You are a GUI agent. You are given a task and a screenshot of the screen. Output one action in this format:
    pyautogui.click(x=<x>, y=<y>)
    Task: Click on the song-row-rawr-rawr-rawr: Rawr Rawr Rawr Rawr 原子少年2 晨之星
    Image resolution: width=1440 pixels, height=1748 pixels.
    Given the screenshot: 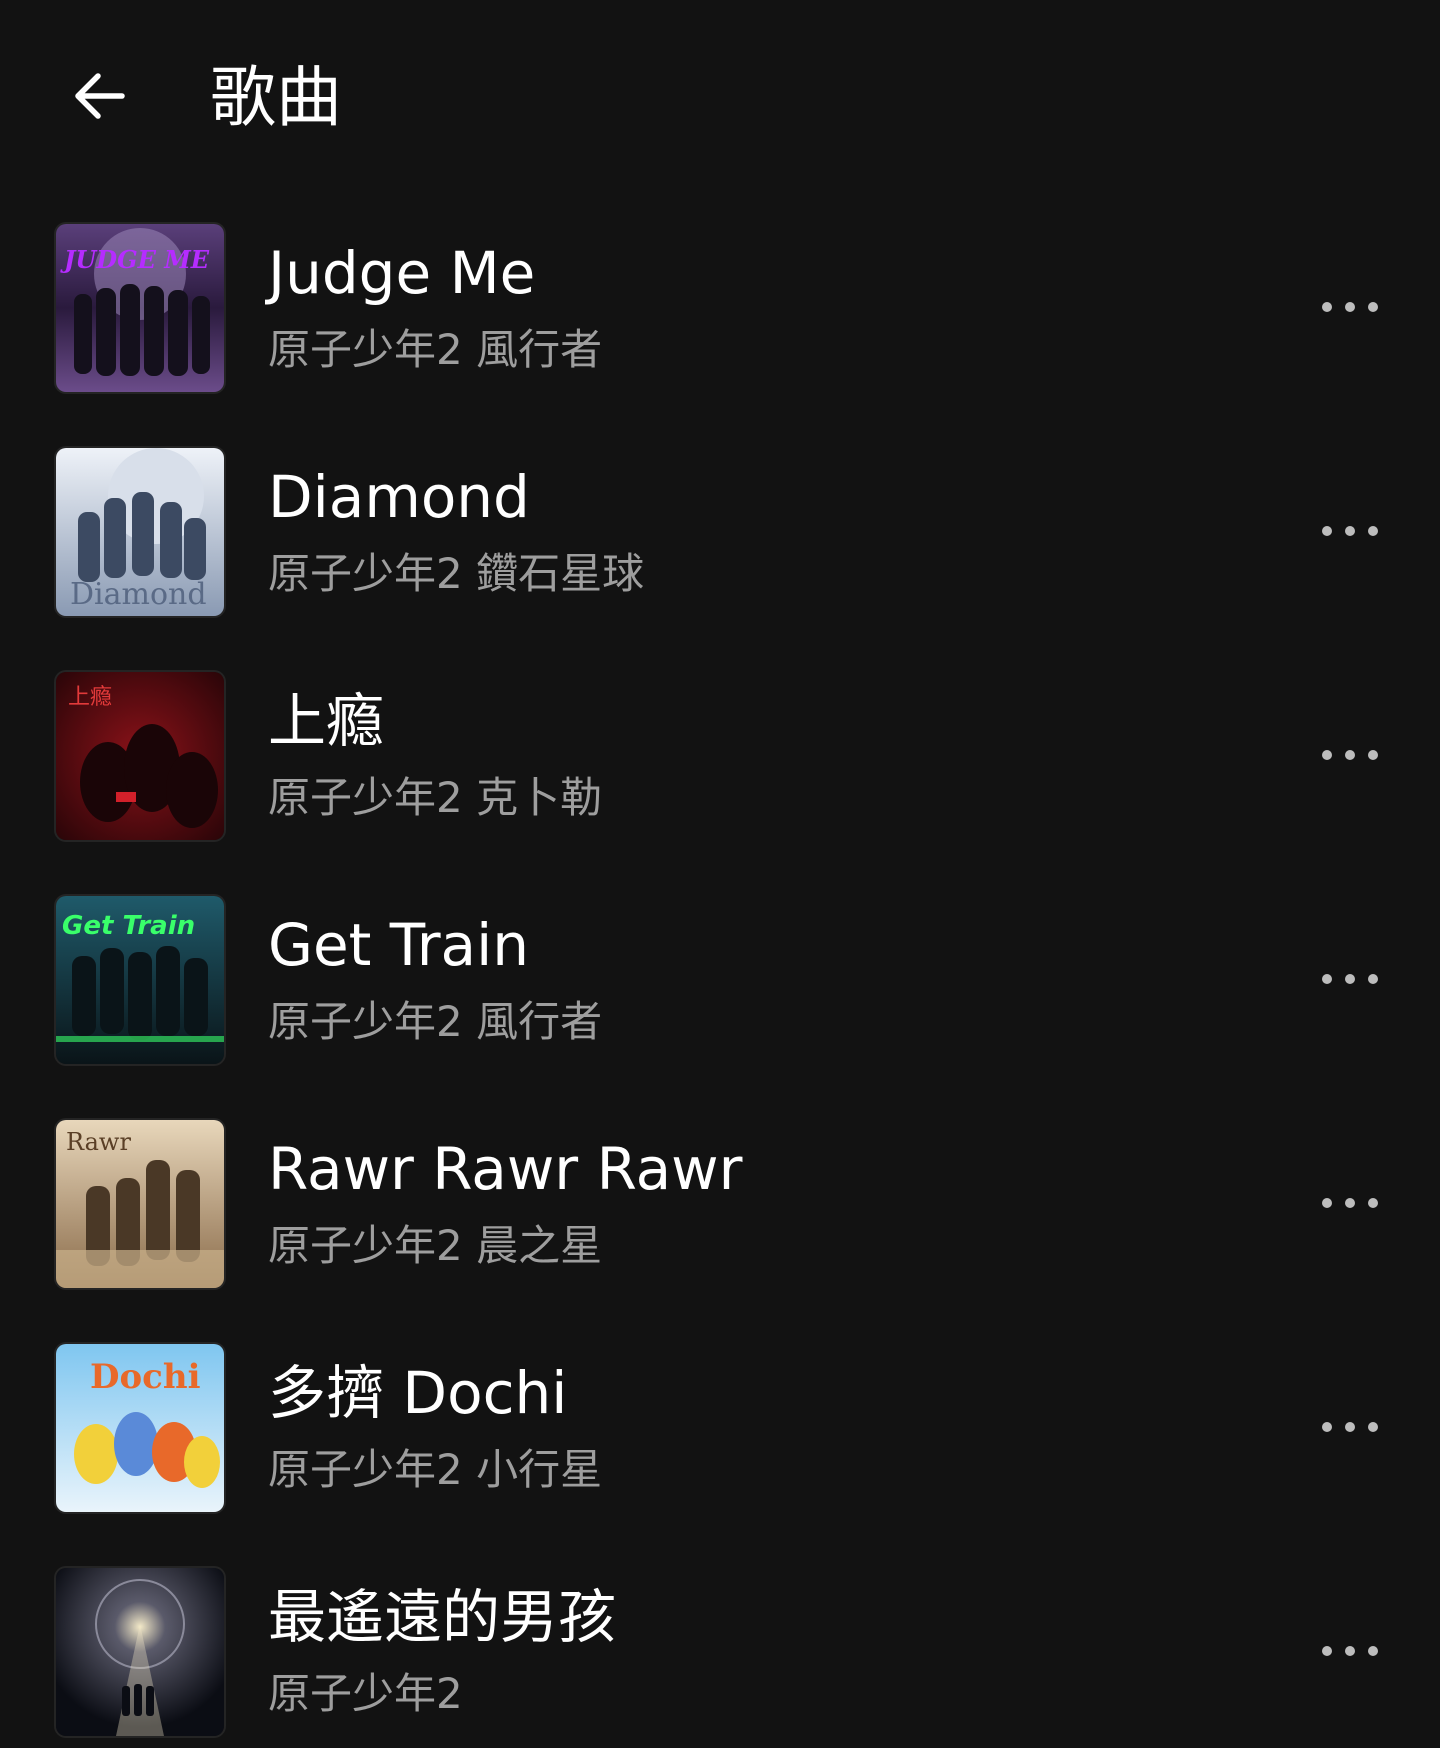 What is the action you would take?
    pyautogui.click(x=720, y=1230)
    